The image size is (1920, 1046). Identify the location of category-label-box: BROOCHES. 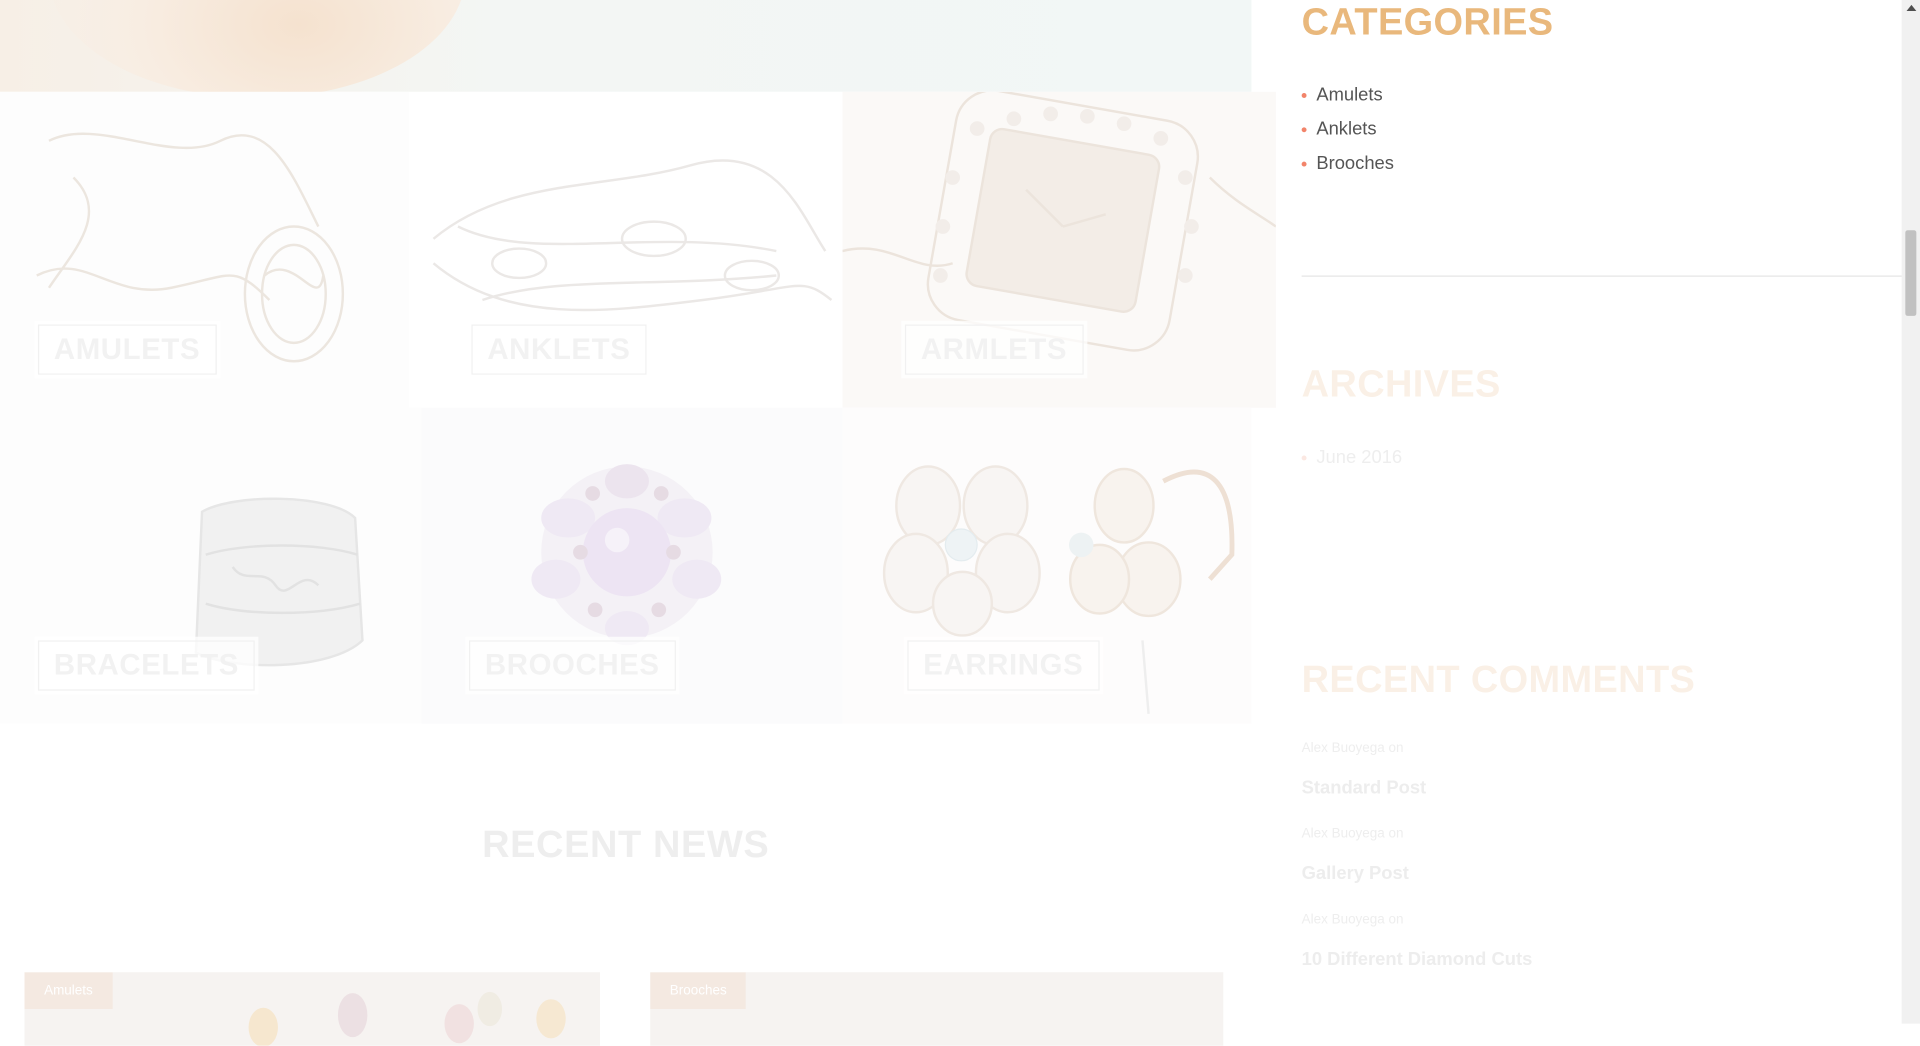
(572, 665).